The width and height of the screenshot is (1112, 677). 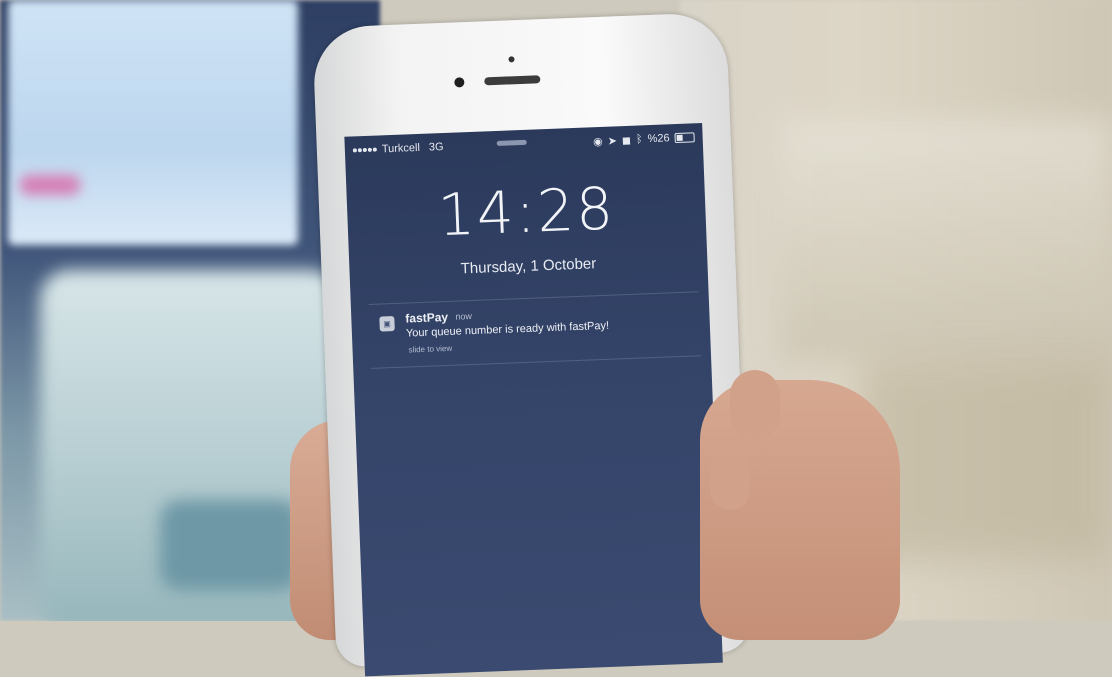 What do you see at coordinates (459, 82) in the screenshot?
I see `front-camera` at bounding box center [459, 82].